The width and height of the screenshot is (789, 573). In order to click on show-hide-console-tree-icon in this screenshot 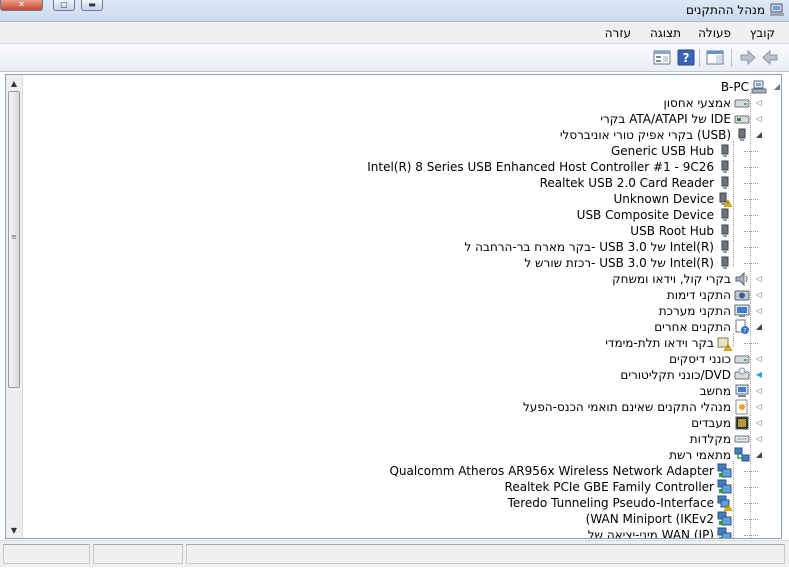, I will do `click(715, 57)`.